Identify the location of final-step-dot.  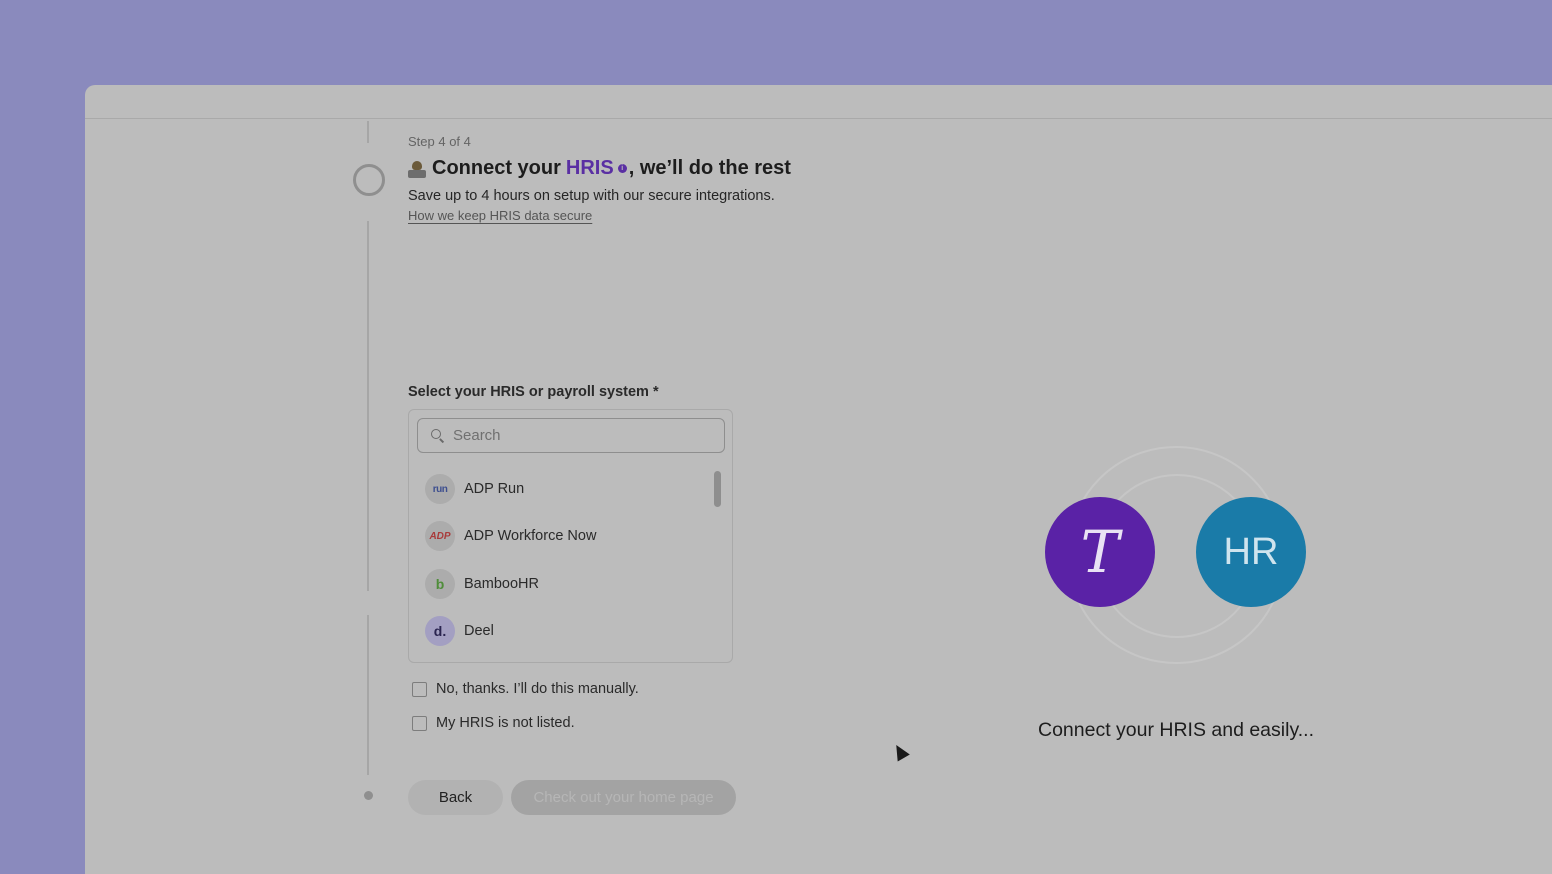
(368, 795).